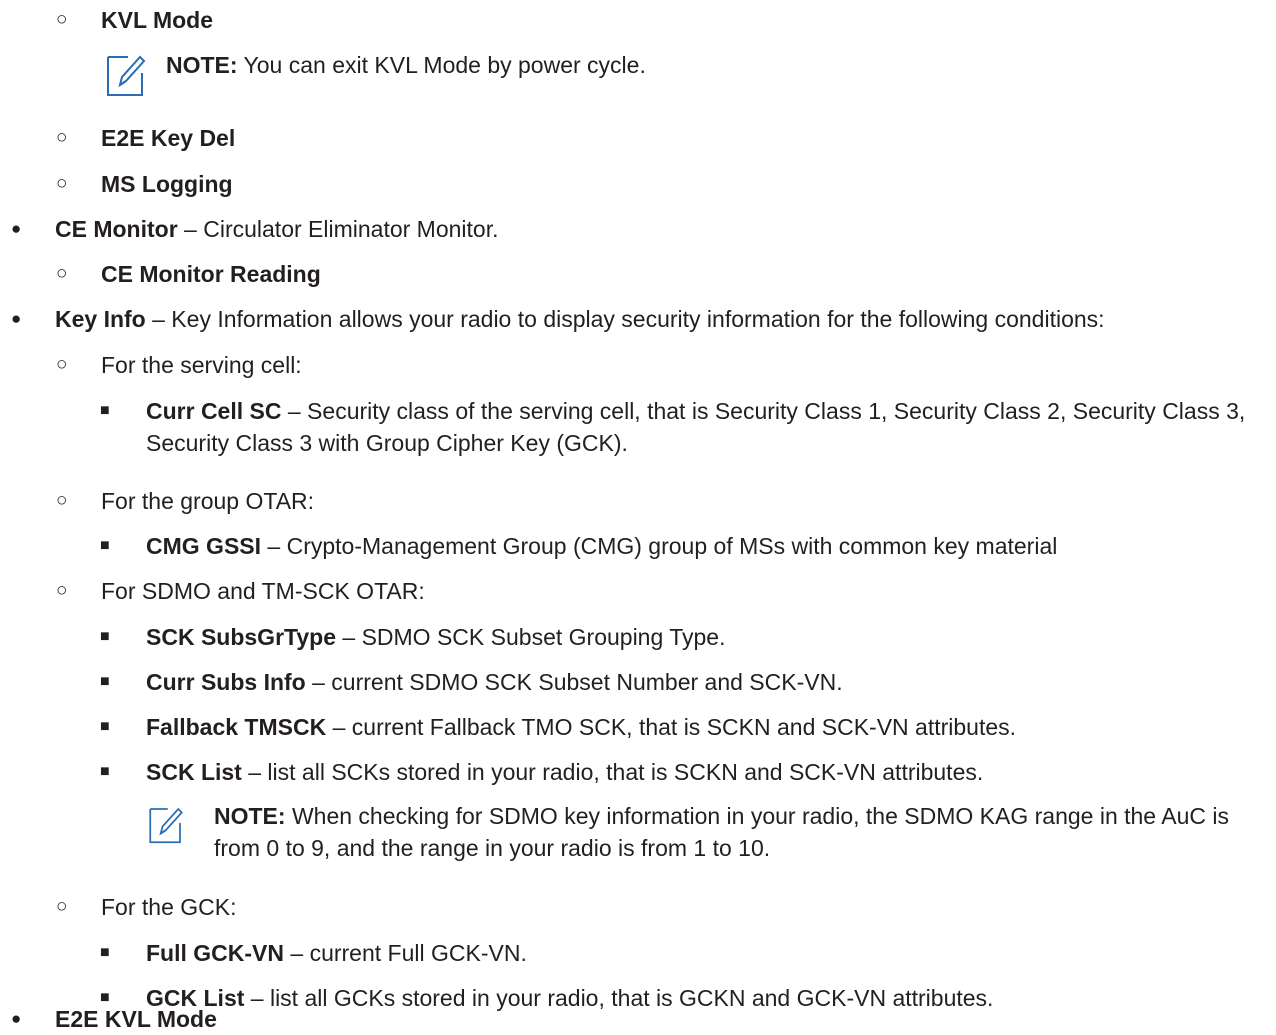 Image resolution: width=1276 pixels, height=1035 pixels. I want to click on item-description: – current Full GCK-VN., so click(405, 953).